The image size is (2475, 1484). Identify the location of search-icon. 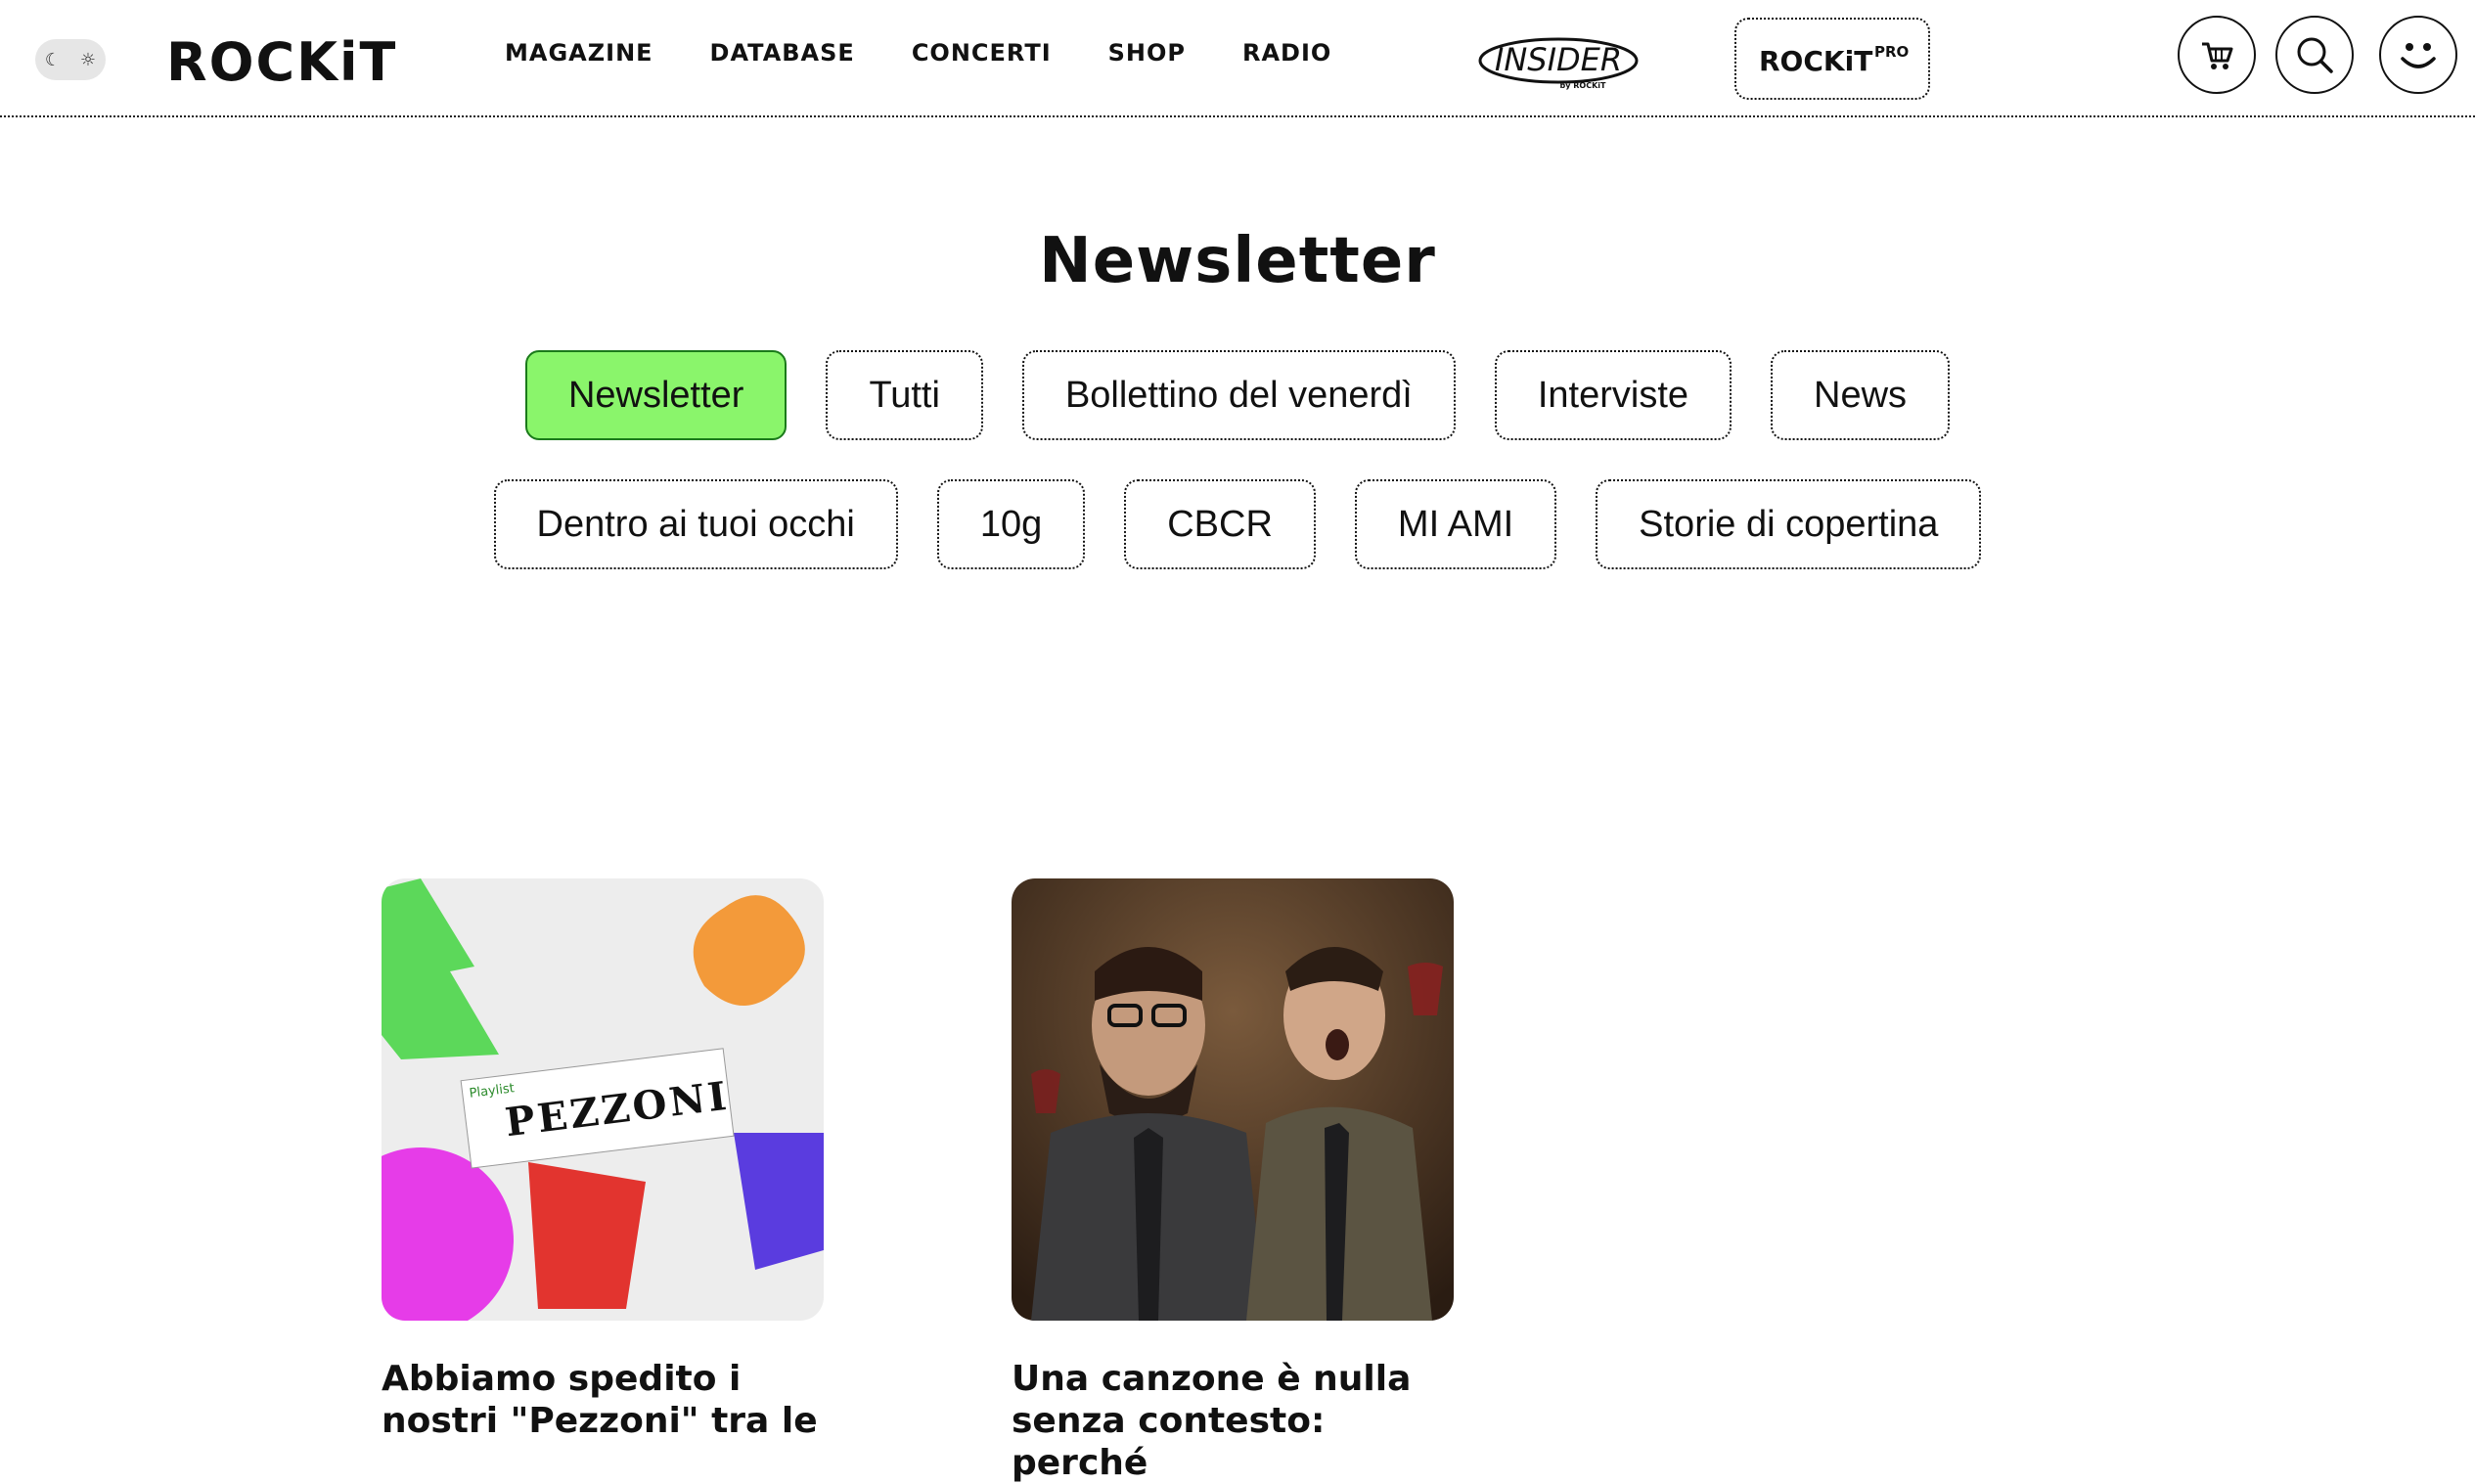
(2315, 55).